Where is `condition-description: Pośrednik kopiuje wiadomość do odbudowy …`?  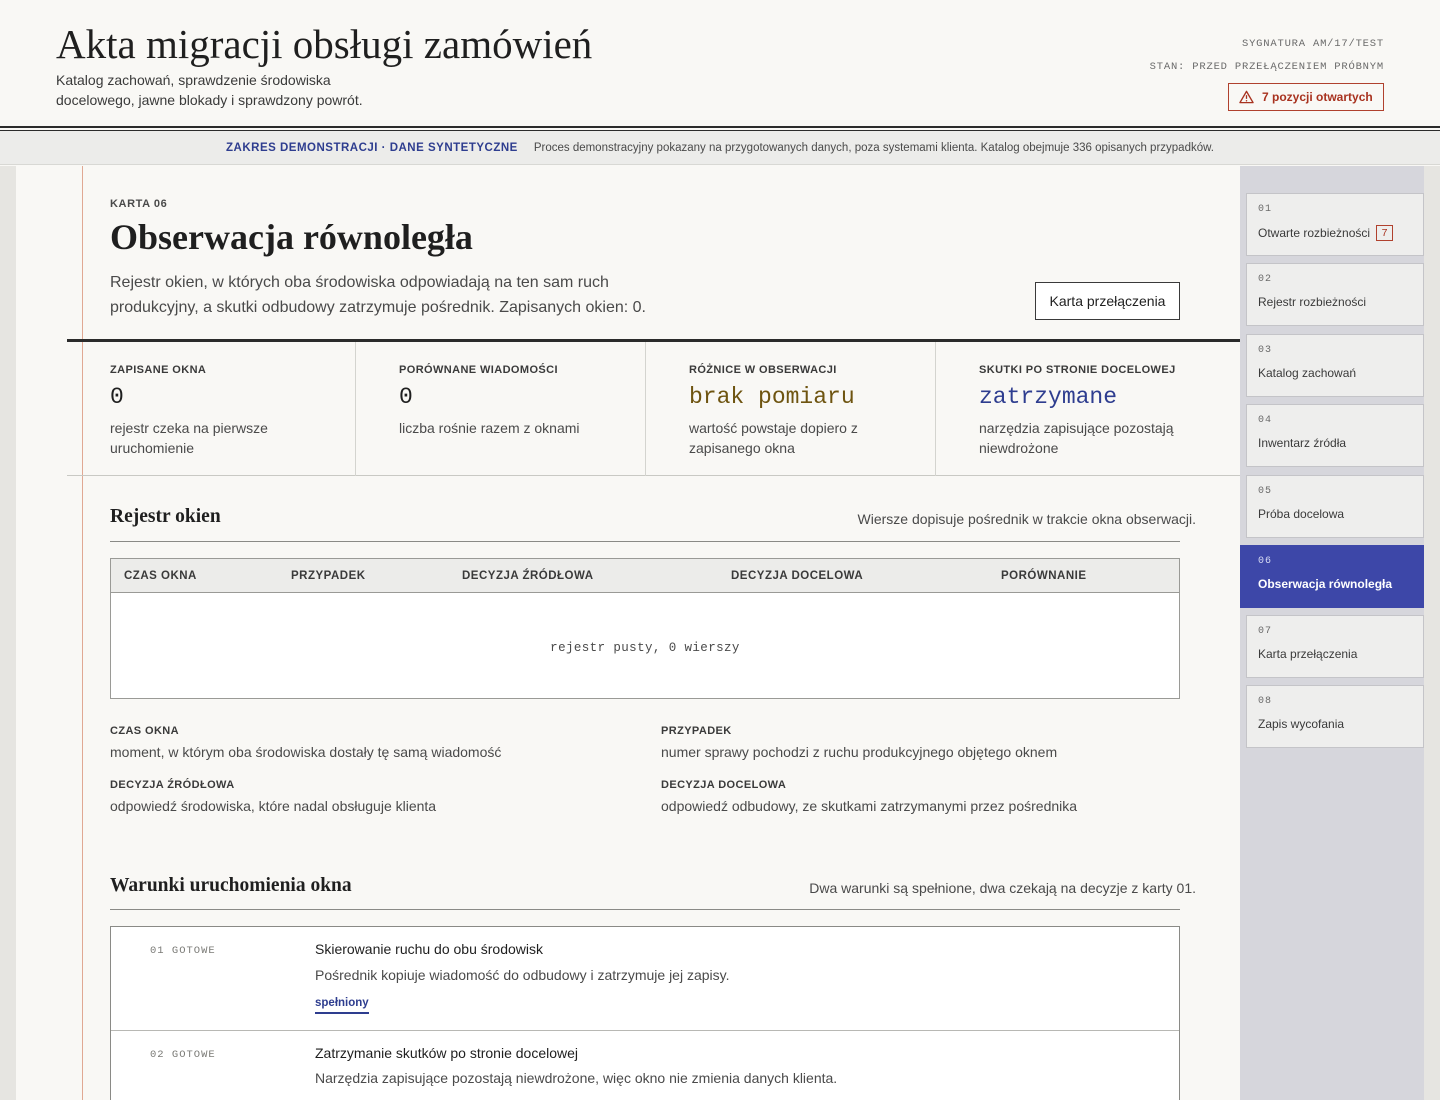 condition-description: Pośrednik kopiuje wiadomość do odbudowy … is located at coordinates (522, 975).